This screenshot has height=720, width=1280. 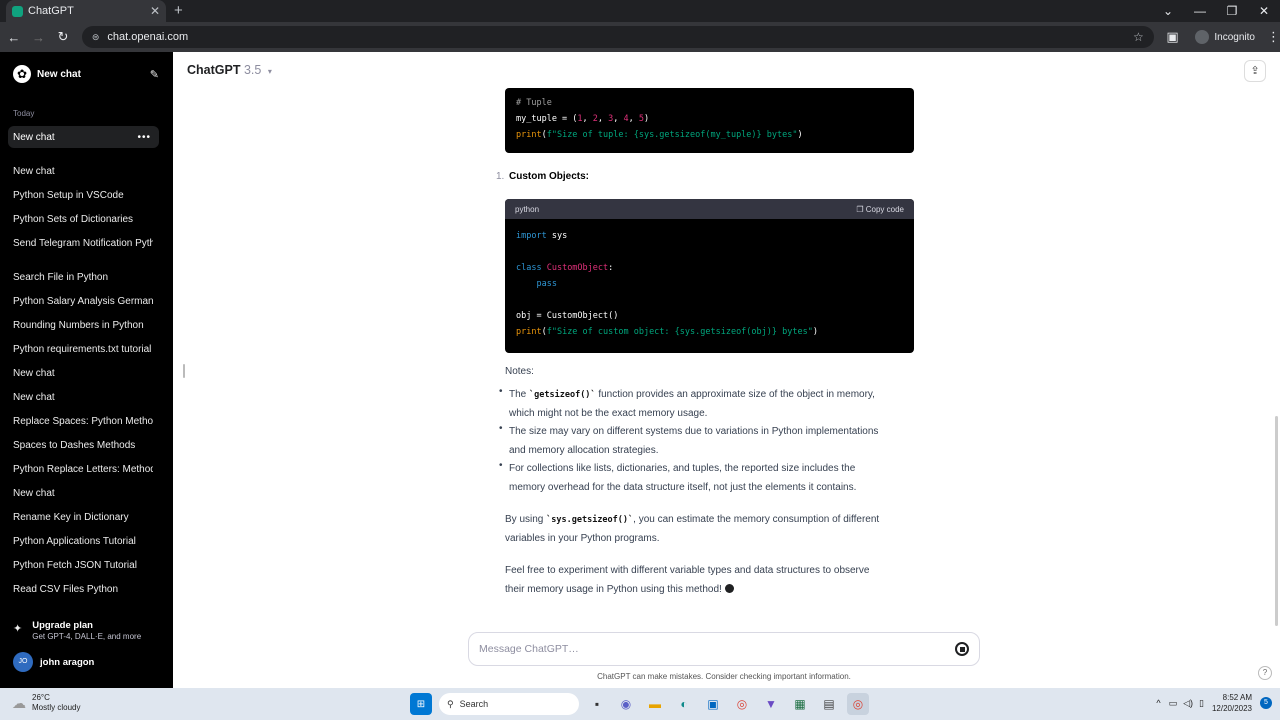 I want to click on chrome-active-icon: ◎, so click(x=858, y=704).